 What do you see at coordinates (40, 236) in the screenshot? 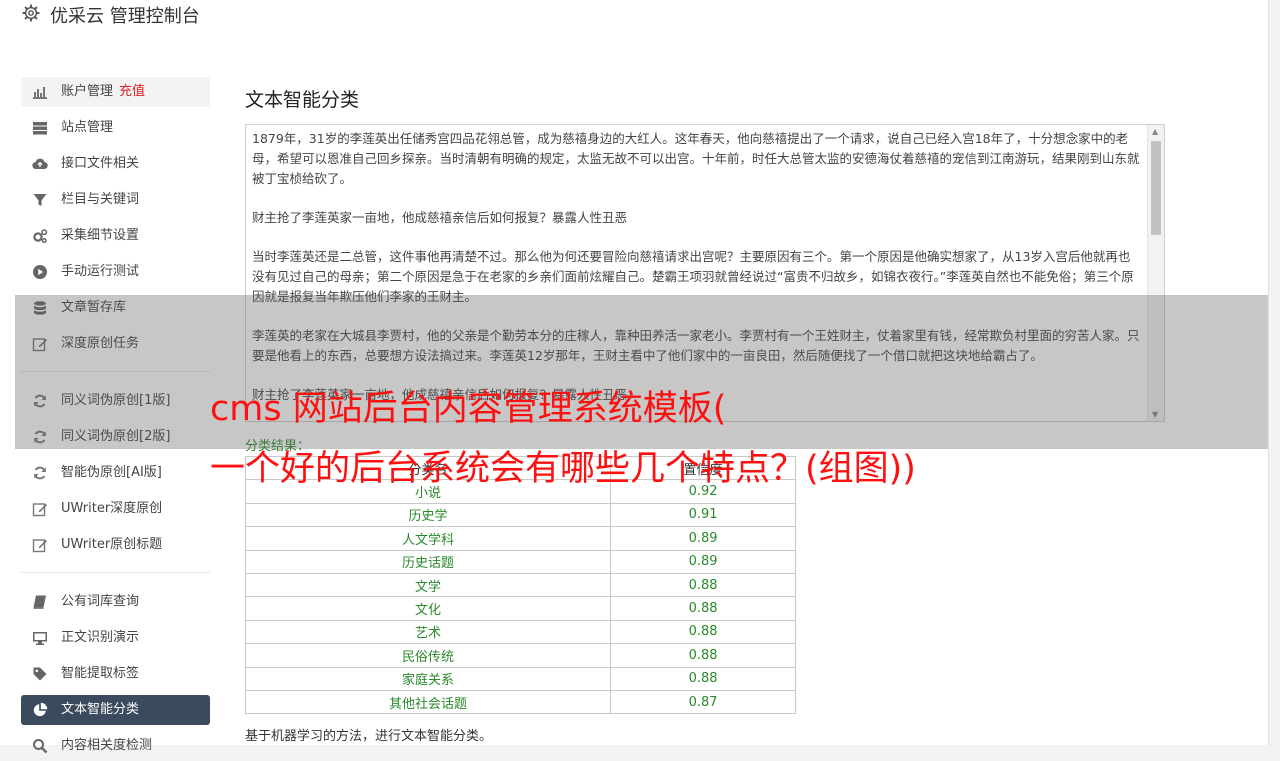
I see `gears-icon` at bounding box center [40, 236].